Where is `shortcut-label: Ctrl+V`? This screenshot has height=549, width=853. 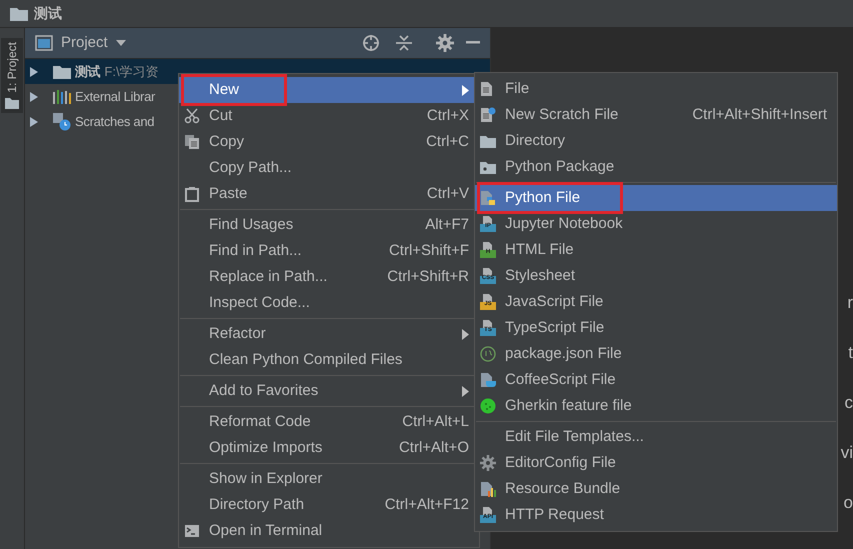
shortcut-label: Ctrl+V is located at coordinates (447, 194).